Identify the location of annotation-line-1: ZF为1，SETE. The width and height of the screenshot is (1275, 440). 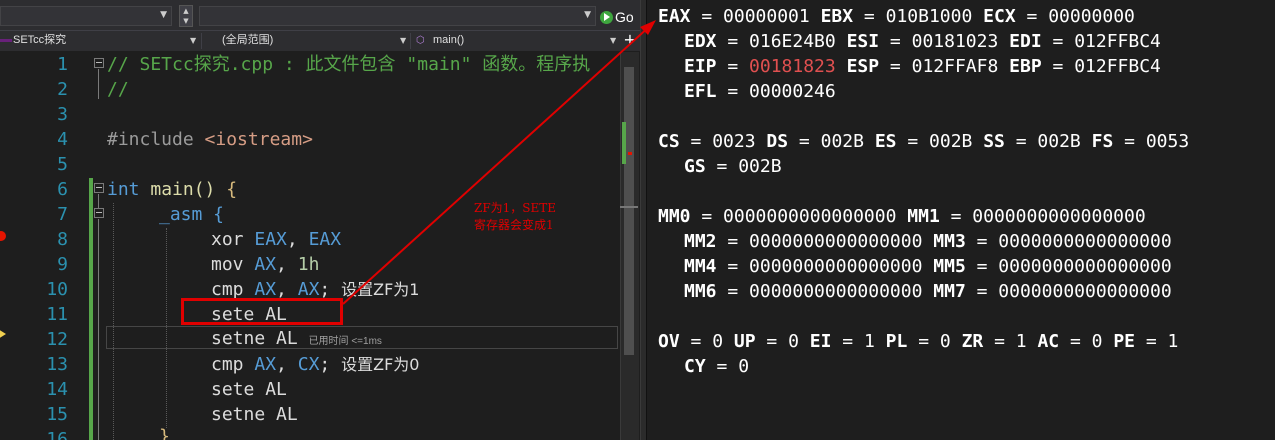
(515, 208).